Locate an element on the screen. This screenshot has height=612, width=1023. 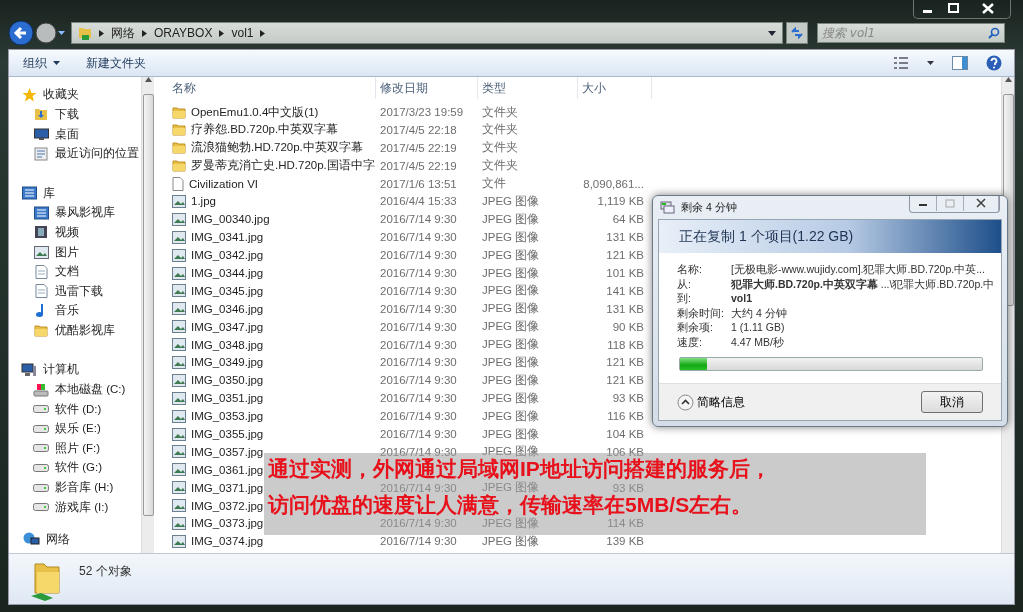
sidebar-label: 桌面 is located at coordinates (67, 134).